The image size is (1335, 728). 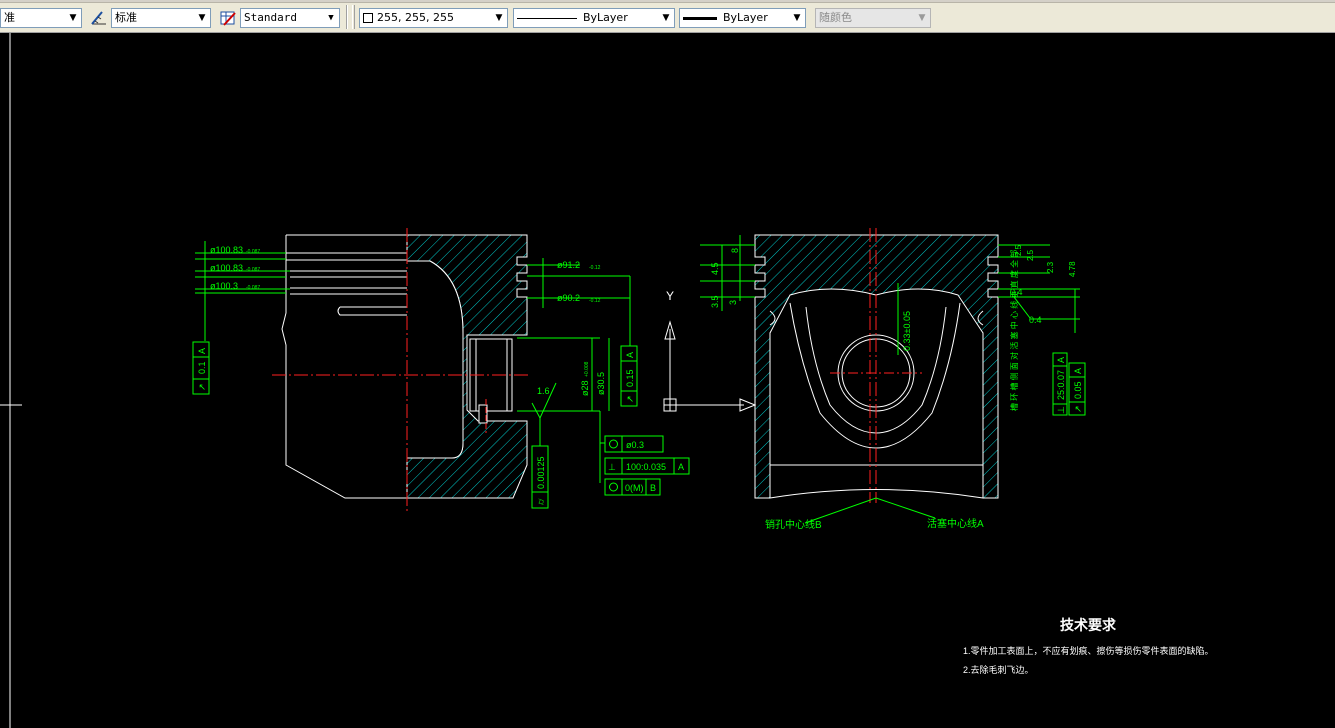 I want to click on fcf-flatness-value: 0.00125, so click(x=541, y=472).